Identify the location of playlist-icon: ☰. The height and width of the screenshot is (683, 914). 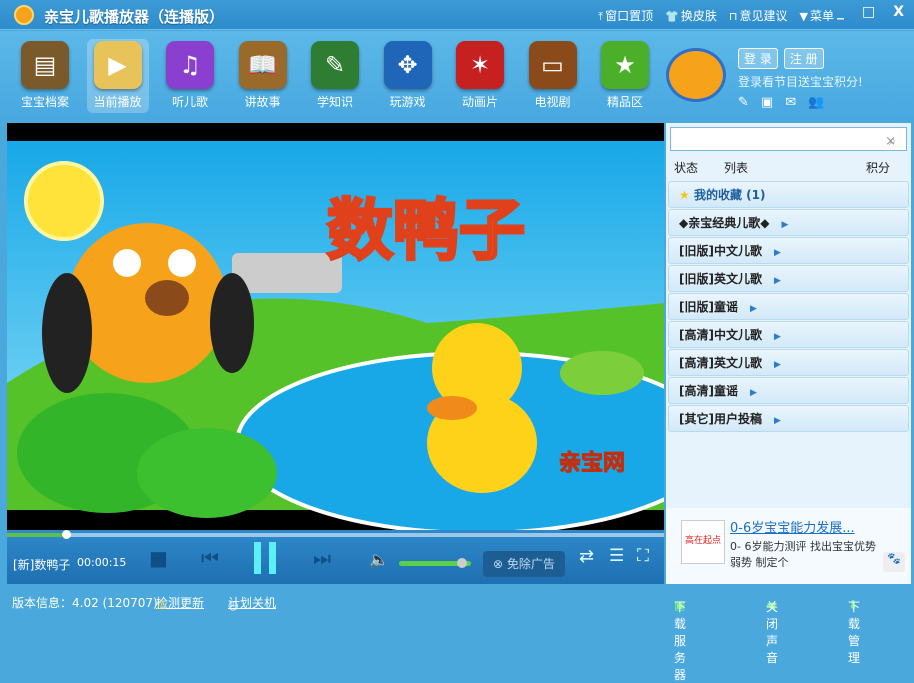
(616, 556).